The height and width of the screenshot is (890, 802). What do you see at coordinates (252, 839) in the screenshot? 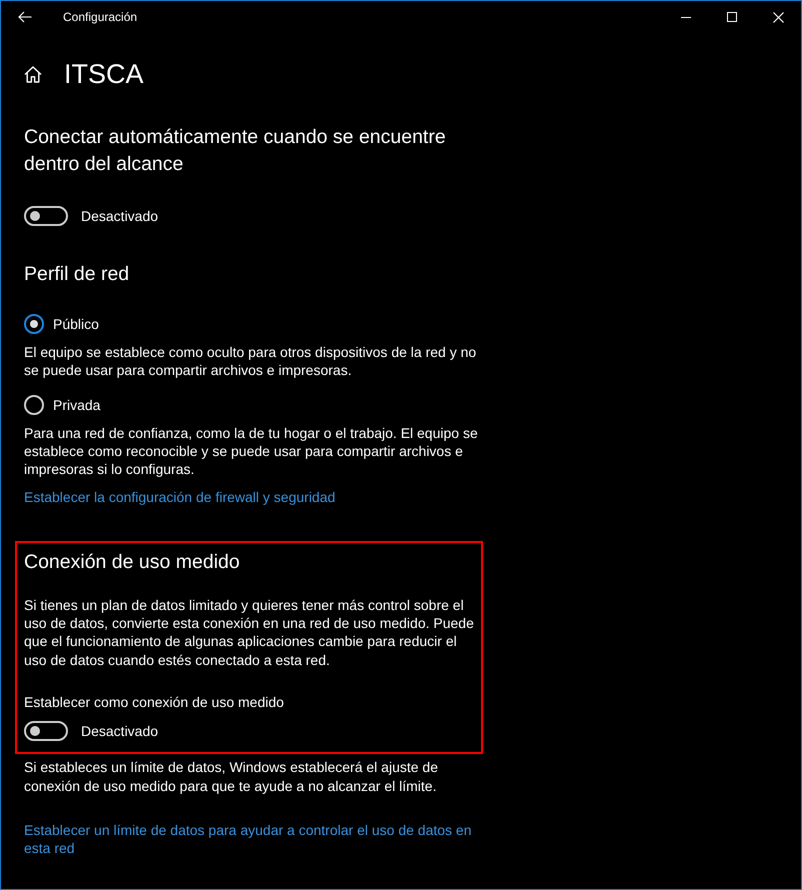
I see `data-limit-link: Establecer un límite de datos para ayudar a controlar el uso de datos en esta red` at bounding box center [252, 839].